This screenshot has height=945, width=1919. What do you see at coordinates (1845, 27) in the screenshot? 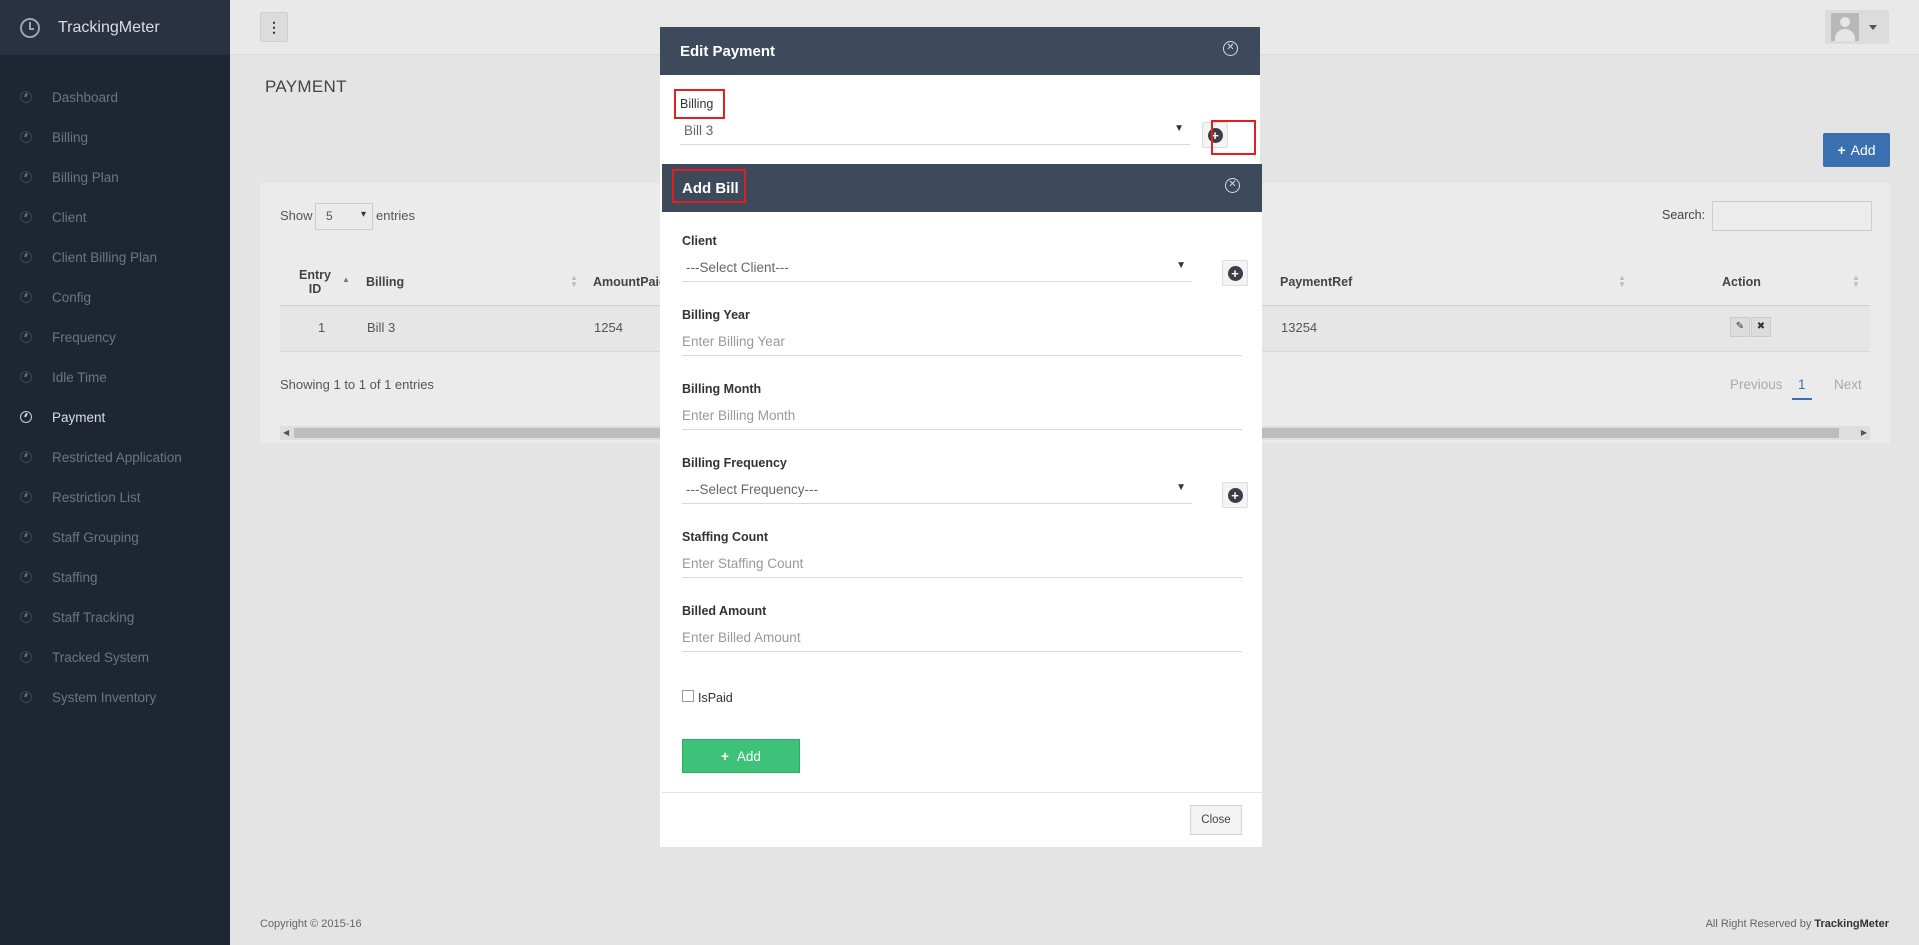
I see `avatar-icon` at bounding box center [1845, 27].